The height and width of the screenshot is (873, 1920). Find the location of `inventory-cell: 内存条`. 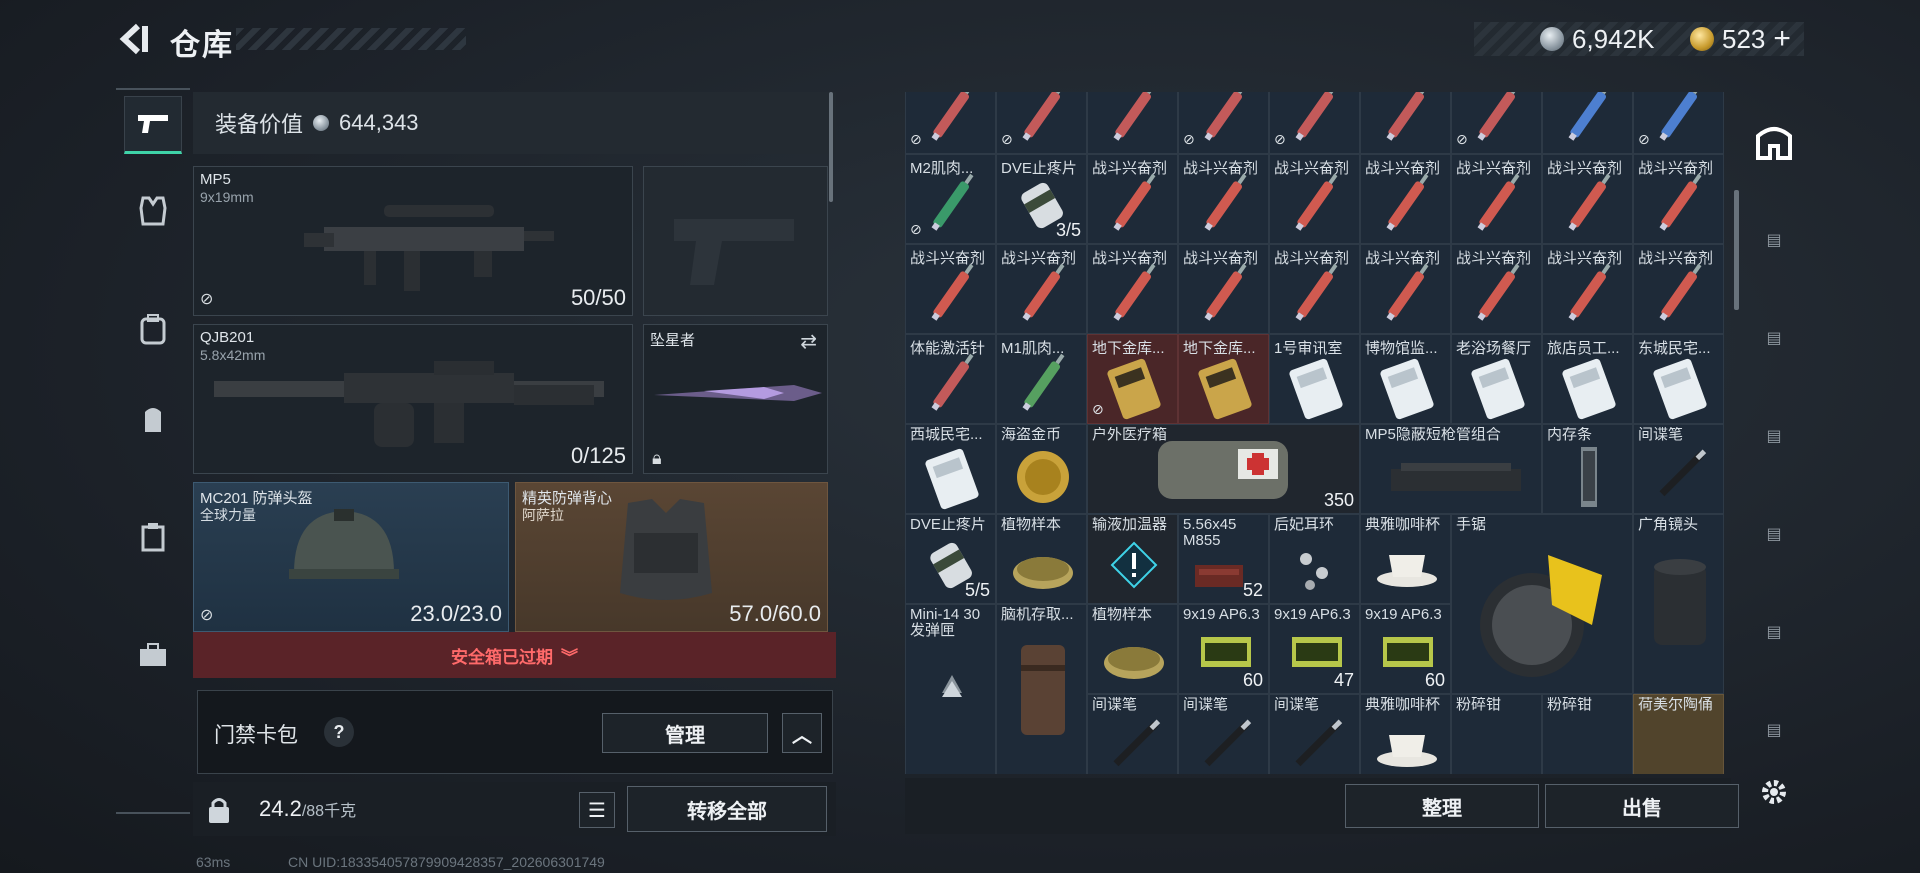

inventory-cell: 内存条 is located at coordinates (1587, 469).